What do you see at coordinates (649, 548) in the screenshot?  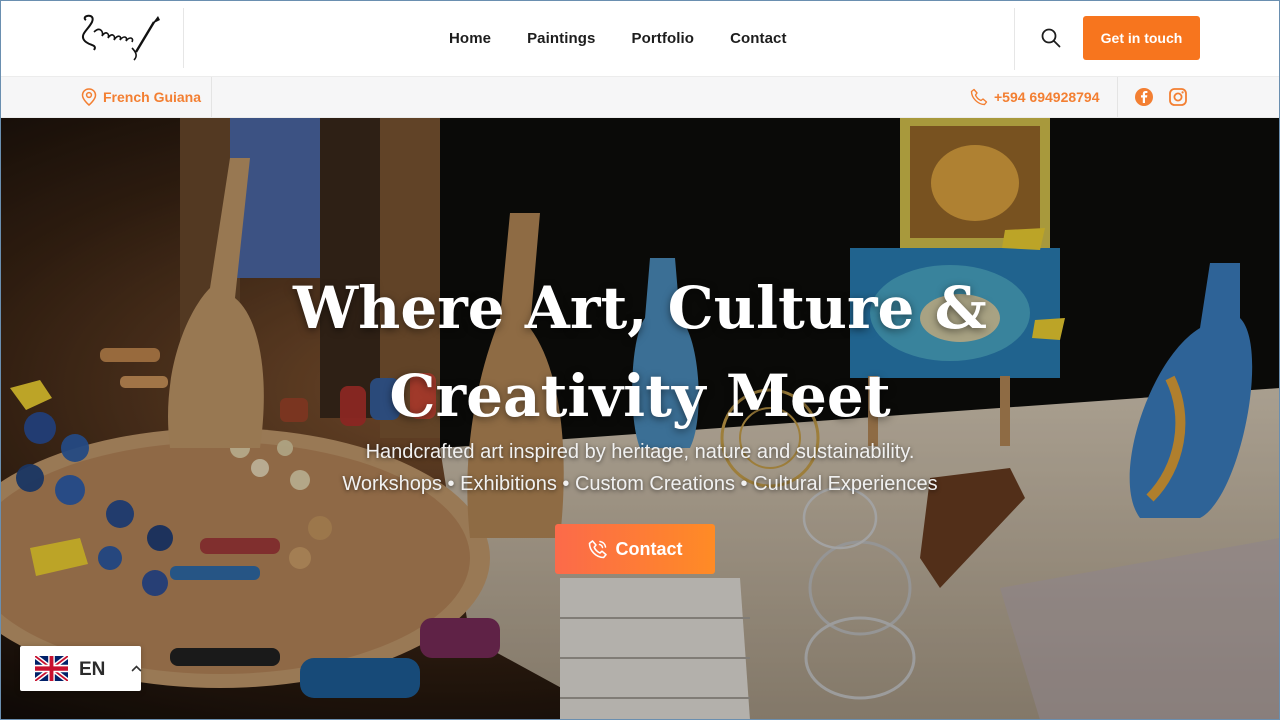 I see `hero-contact-label: Contact` at bounding box center [649, 548].